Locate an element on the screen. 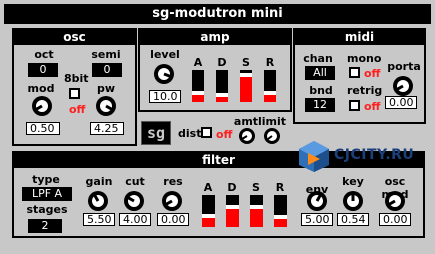 The height and width of the screenshot is (254, 435). amp-panel: amp level 10.0 A D S R is located at coordinates (215, 70).